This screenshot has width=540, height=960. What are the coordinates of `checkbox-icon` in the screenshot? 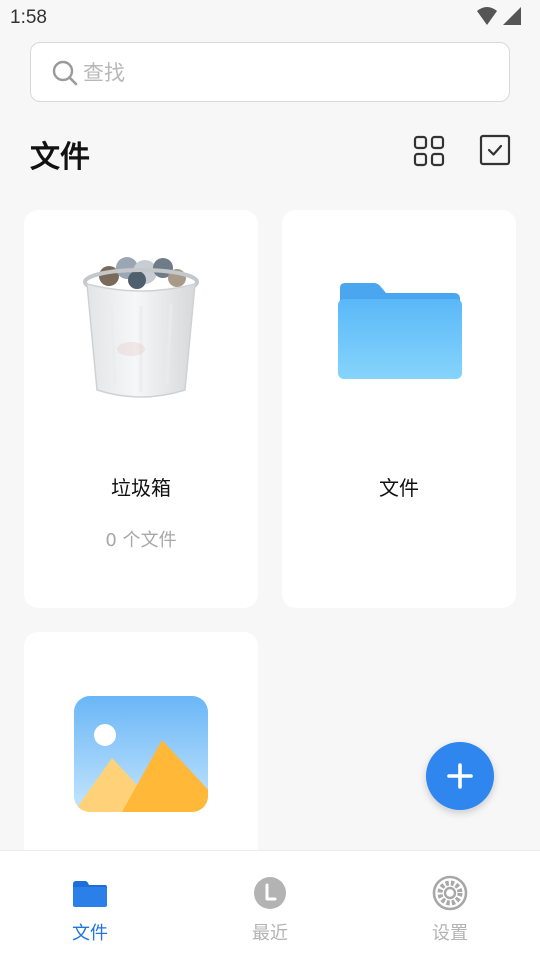 It's located at (495, 150).